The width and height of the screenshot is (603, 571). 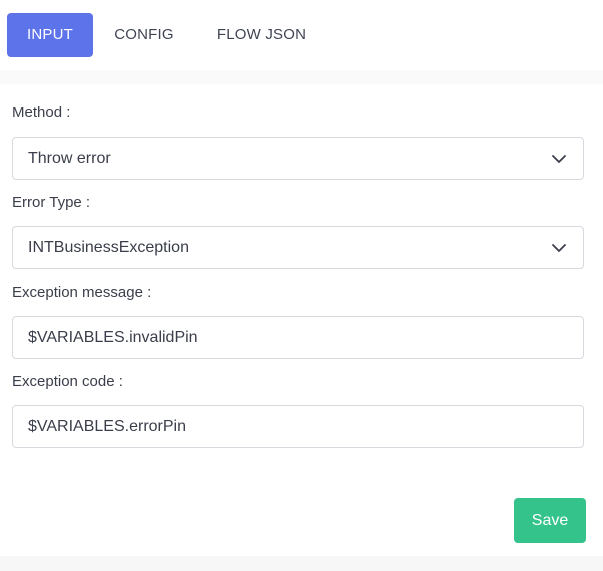 What do you see at coordinates (144, 35) in the screenshot?
I see `tab-config: CONFIG` at bounding box center [144, 35].